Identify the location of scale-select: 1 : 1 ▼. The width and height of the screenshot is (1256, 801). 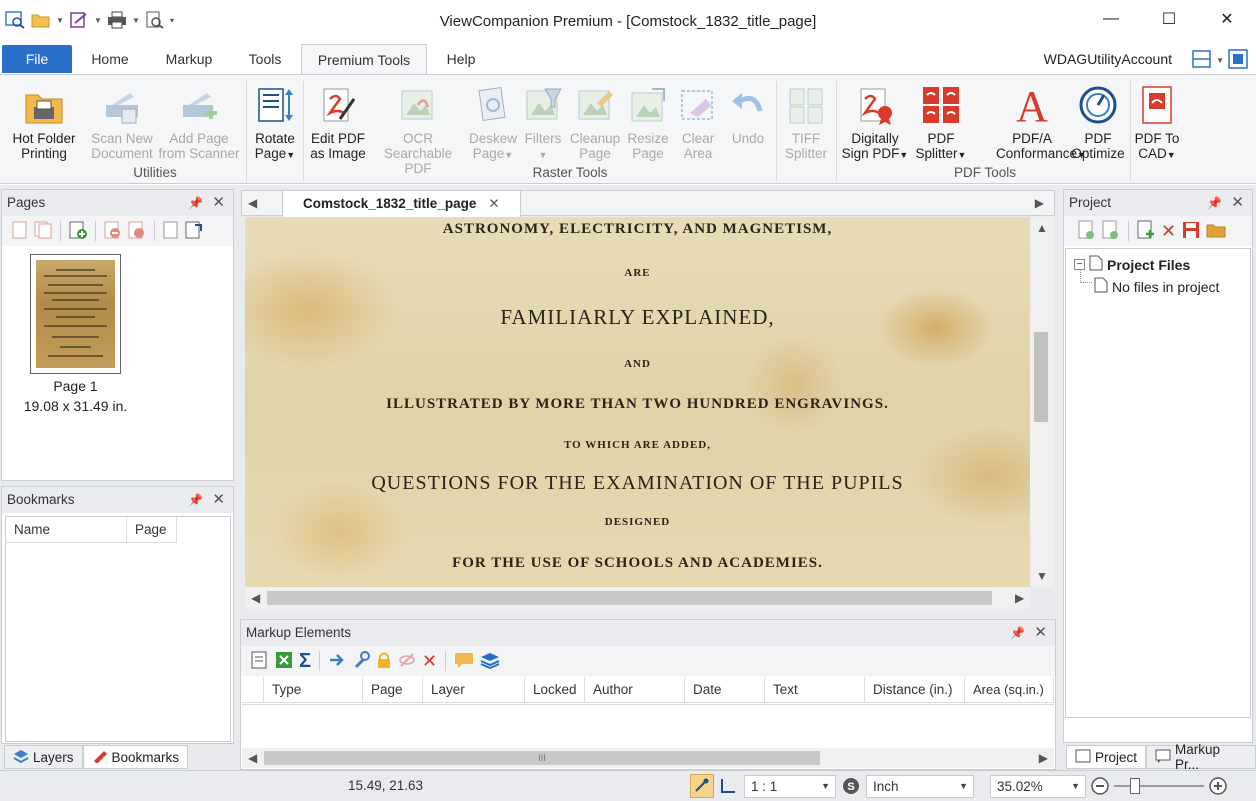
(790, 786).